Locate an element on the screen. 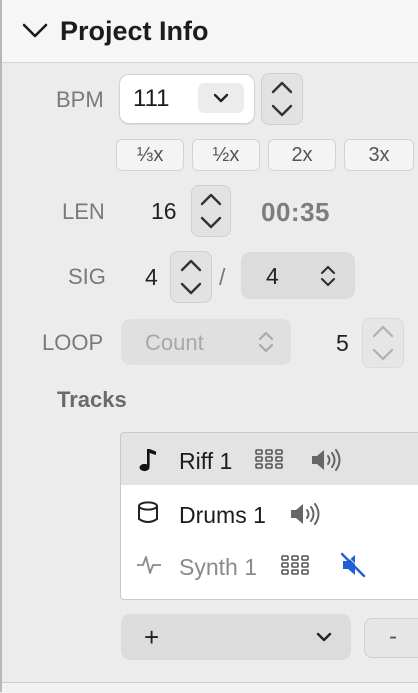 The width and height of the screenshot is (418, 693). loop-count-value: 5 is located at coordinates (342, 343).